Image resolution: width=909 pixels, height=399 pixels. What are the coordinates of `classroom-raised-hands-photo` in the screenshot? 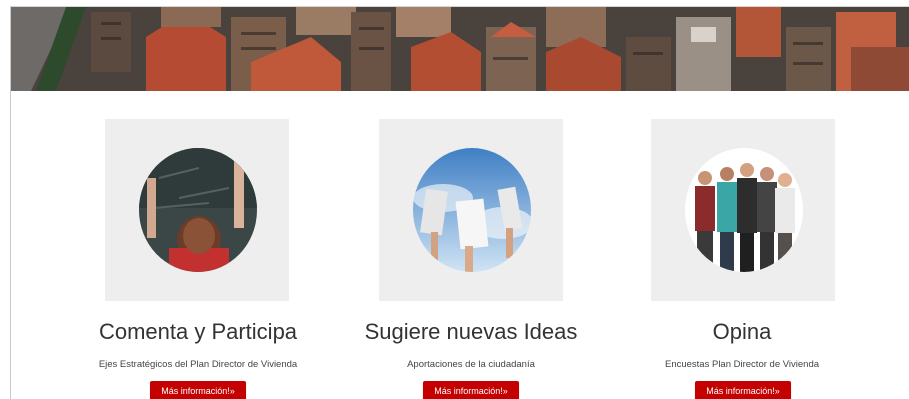 It's located at (198, 210).